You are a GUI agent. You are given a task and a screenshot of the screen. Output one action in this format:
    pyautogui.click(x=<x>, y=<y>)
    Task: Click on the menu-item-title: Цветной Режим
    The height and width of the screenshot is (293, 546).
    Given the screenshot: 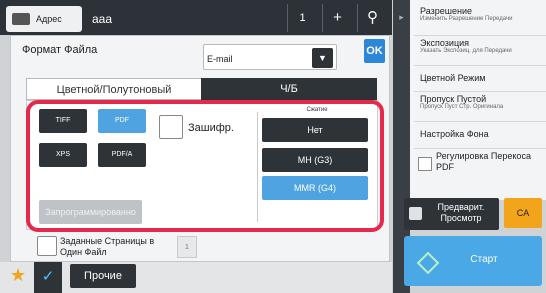 What is the action you would take?
    pyautogui.click(x=453, y=78)
    